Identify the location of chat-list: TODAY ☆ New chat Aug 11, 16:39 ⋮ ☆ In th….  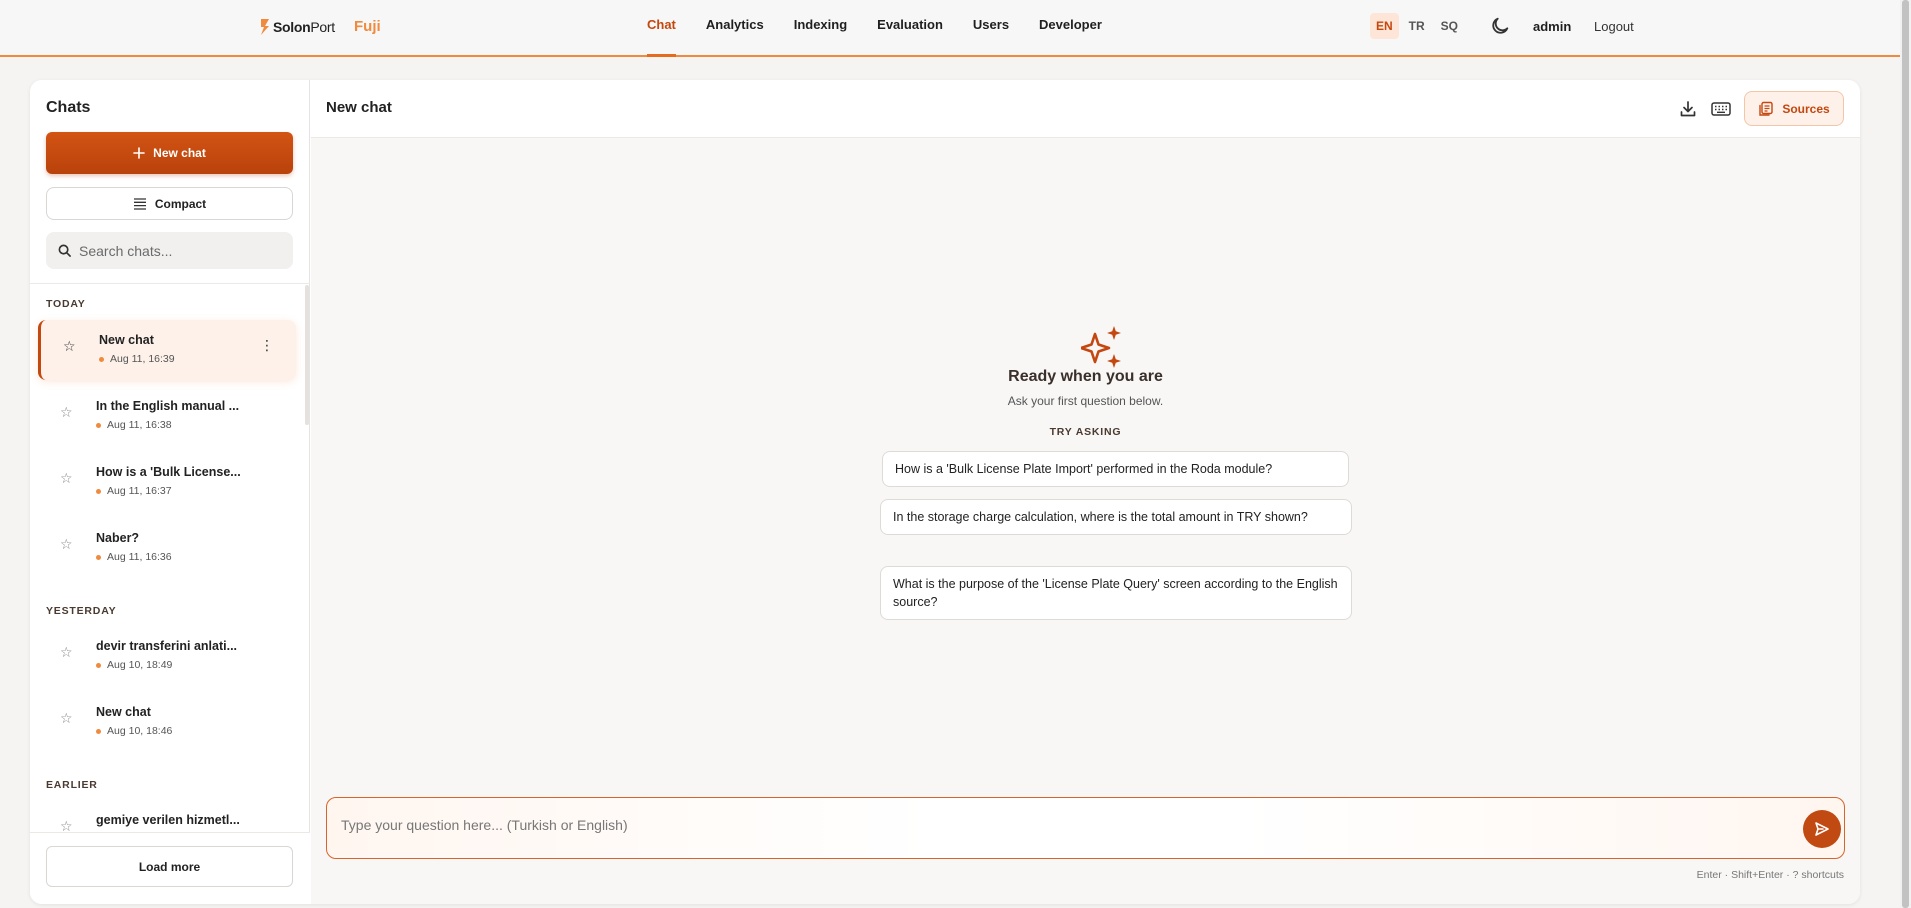
(170, 558).